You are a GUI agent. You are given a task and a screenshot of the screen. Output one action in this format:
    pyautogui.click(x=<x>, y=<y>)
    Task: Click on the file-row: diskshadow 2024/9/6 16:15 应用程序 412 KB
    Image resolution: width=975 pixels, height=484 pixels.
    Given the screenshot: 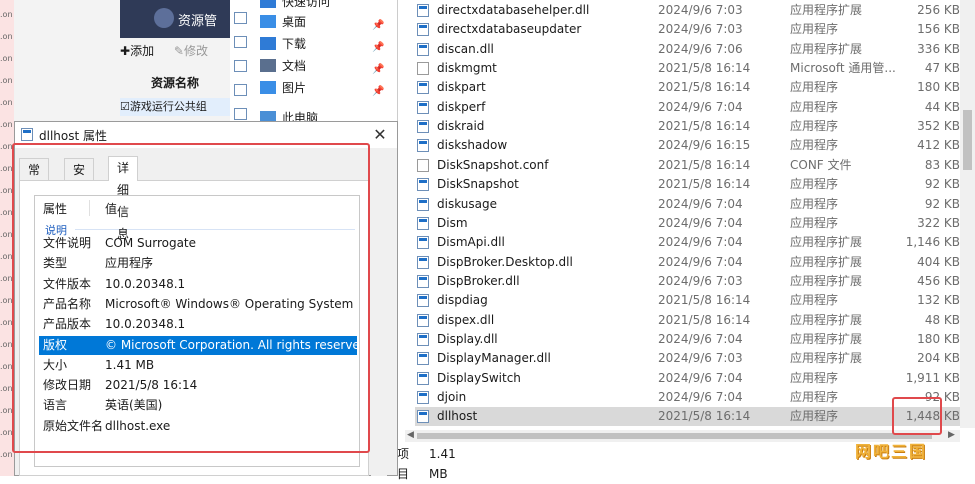 What is the action you would take?
    pyautogui.click(x=687, y=145)
    